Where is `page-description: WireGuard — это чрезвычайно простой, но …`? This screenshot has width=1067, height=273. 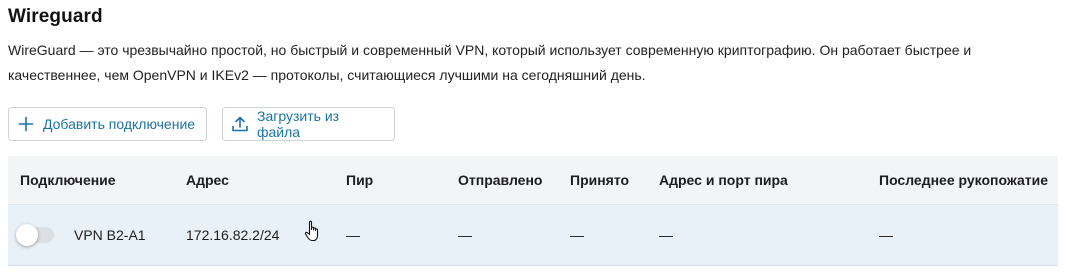
page-description: WireGuard — это чрезвычайно простой, но … is located at coordinates (490, 62).